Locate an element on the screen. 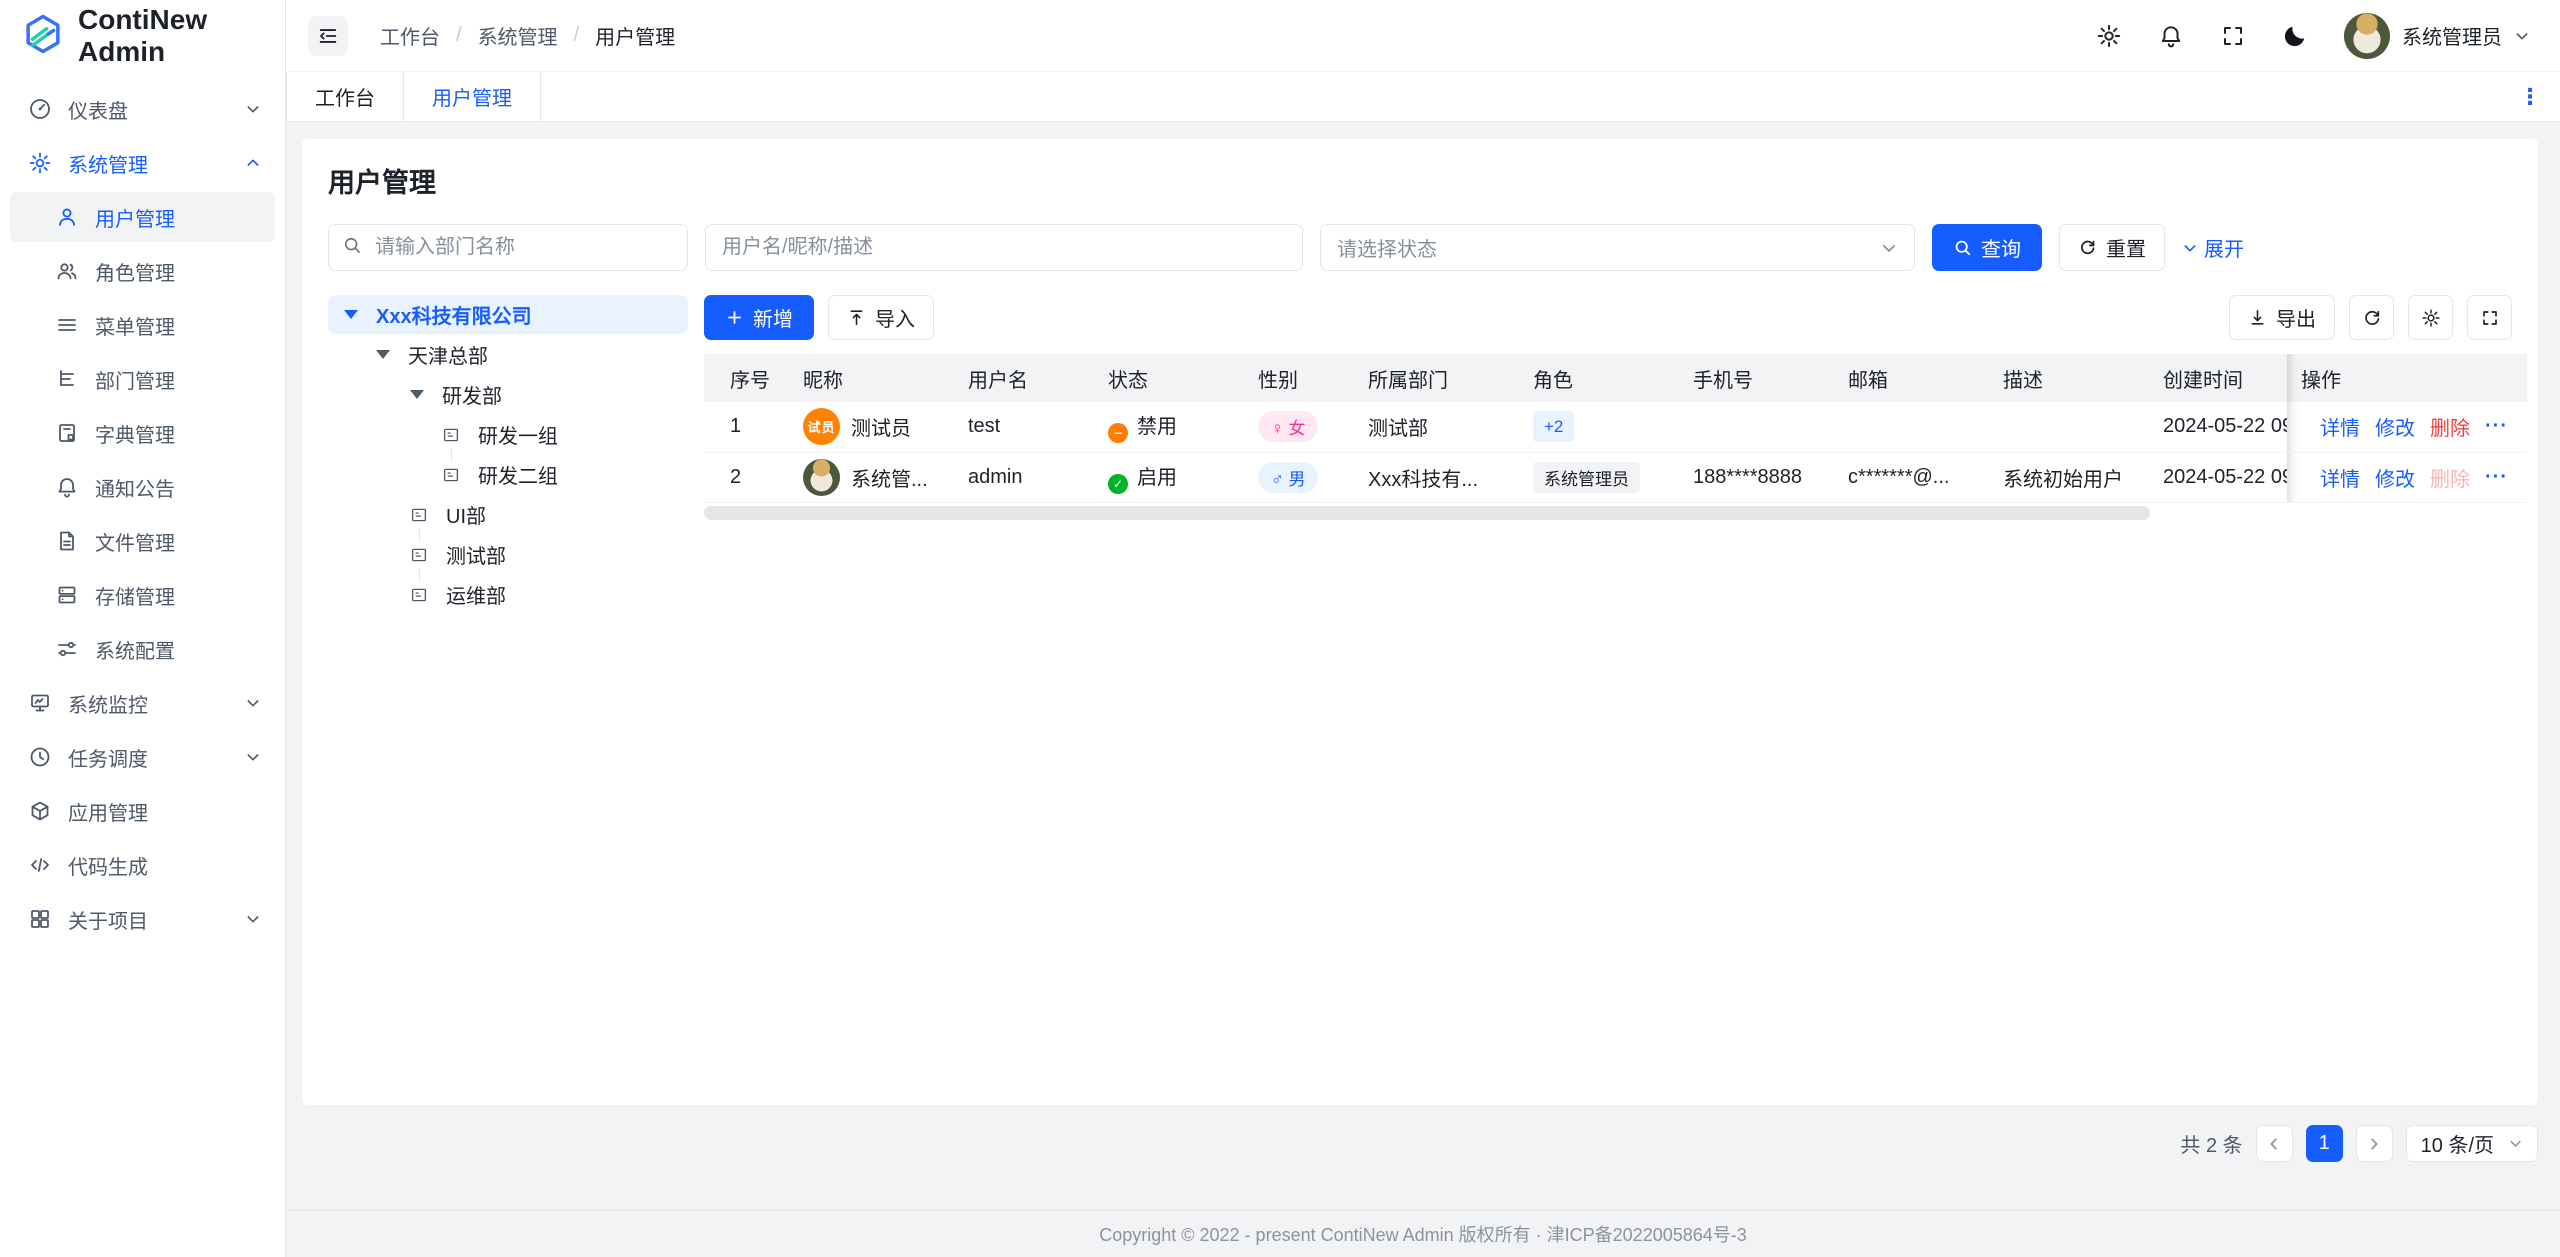  tree-node-rd-group2: 研发二组 is located at coordinates (508, 471).